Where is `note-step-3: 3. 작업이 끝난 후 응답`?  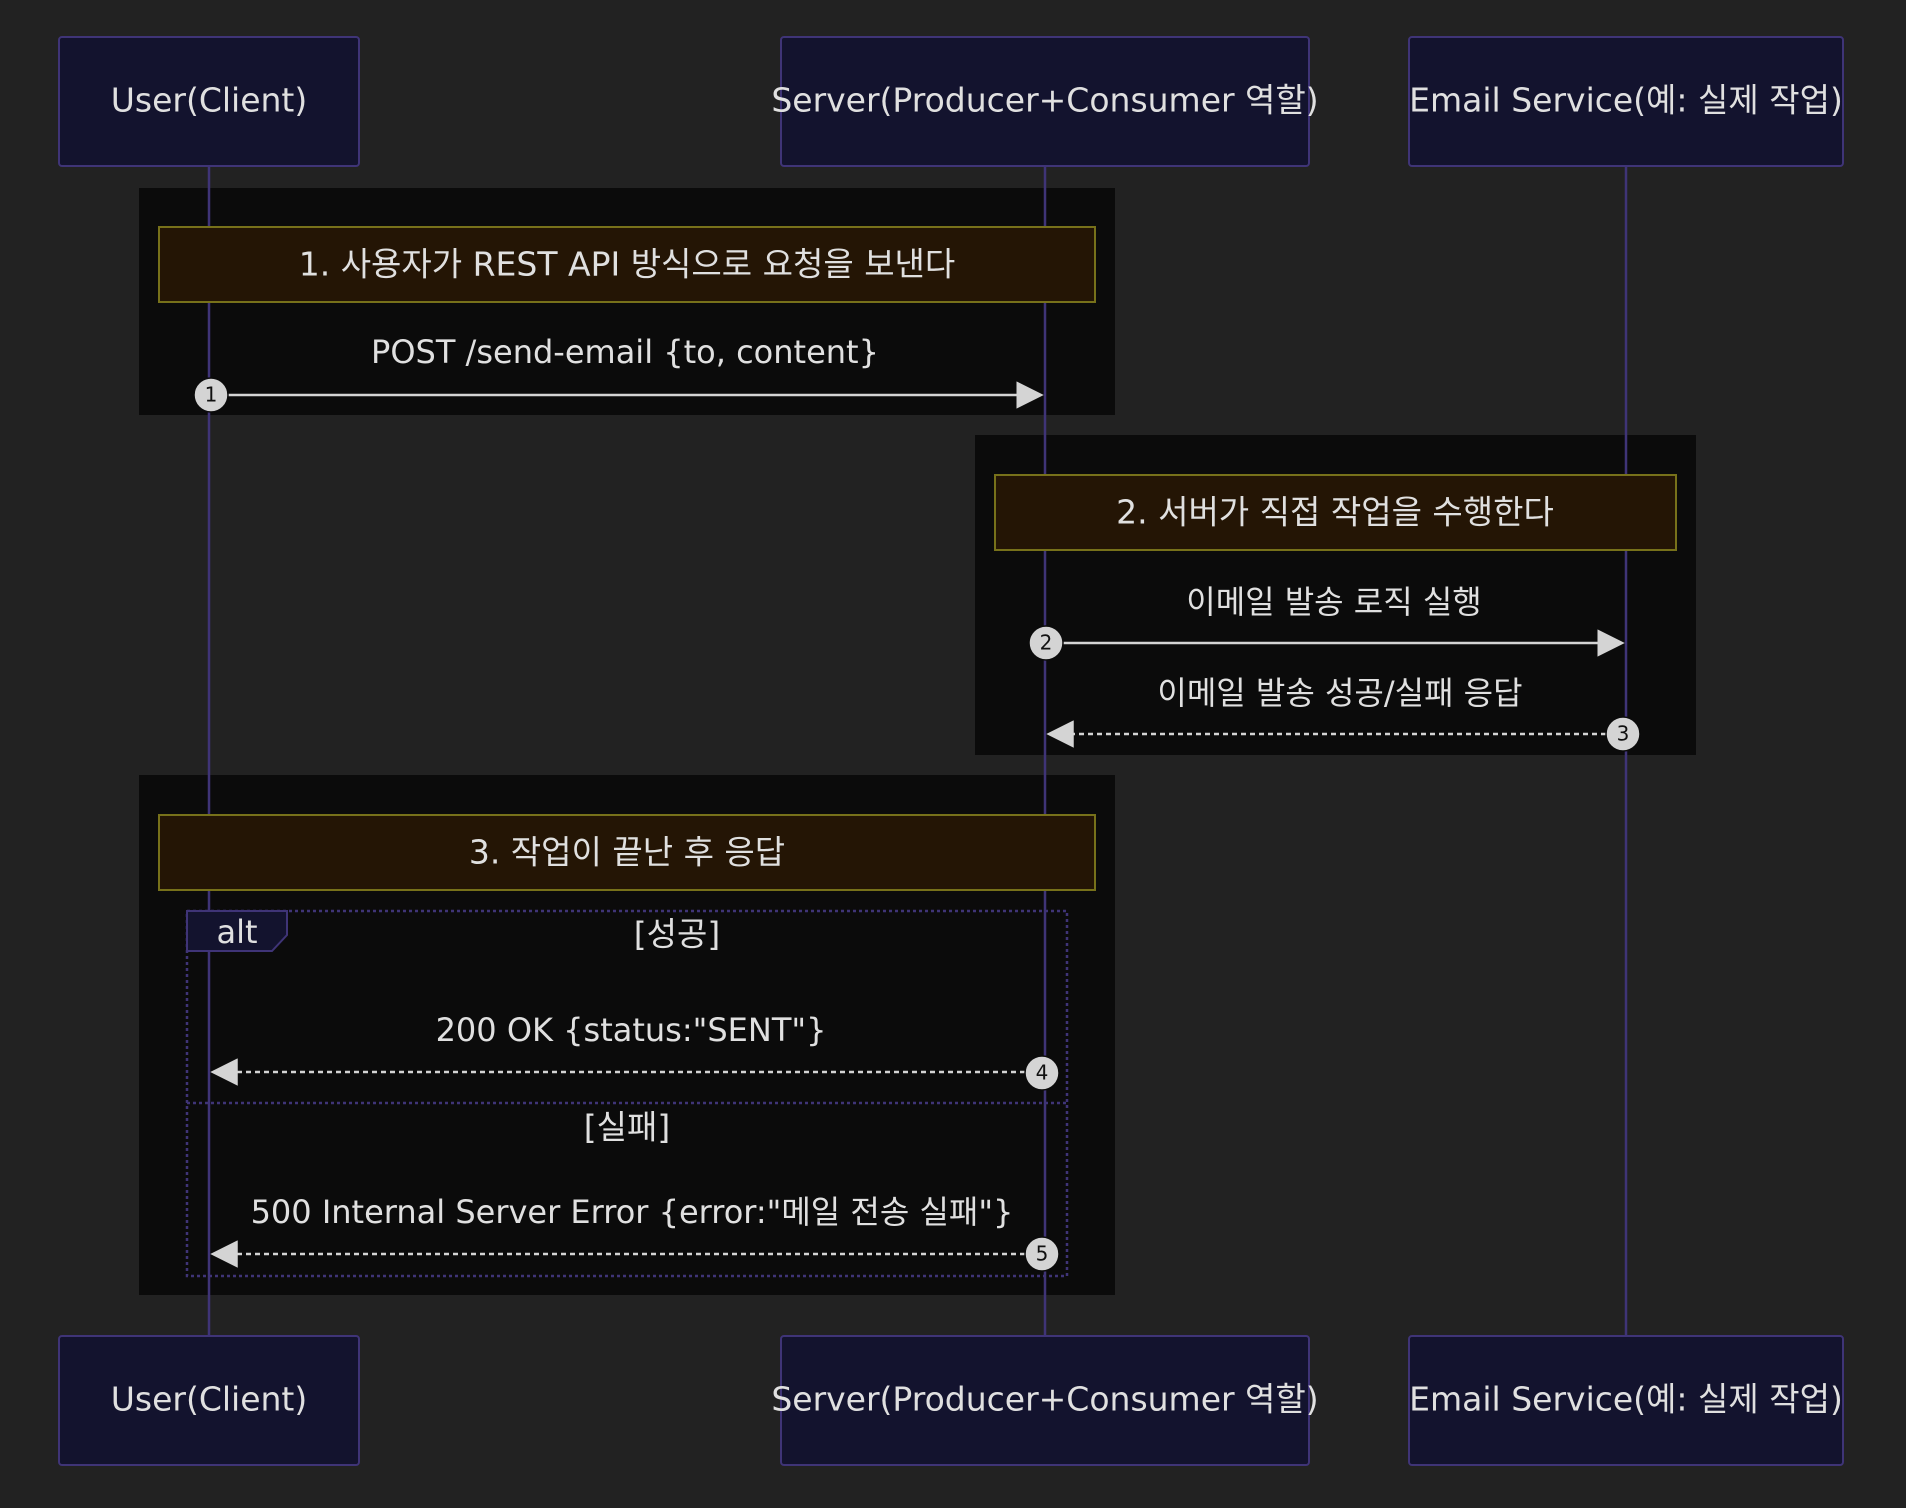
note-step-3: 3. 작업이 끝난 후 응답 is located at coordinates (627, 852).